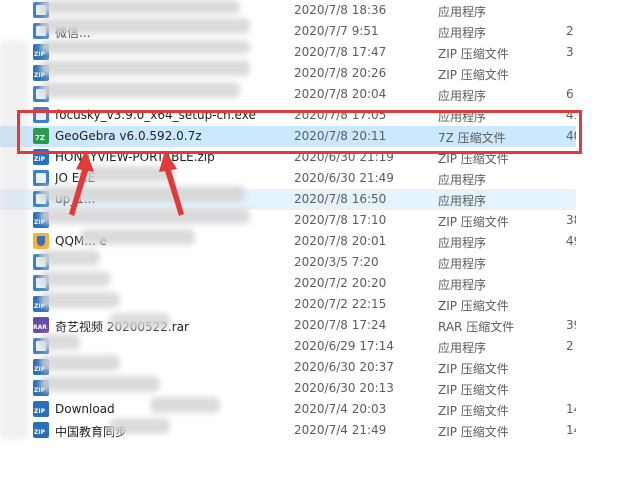  Describe the element at coordinates (340, 409) in the screenshot. I see `file-date: 2020/7/4 20:03` at that location.